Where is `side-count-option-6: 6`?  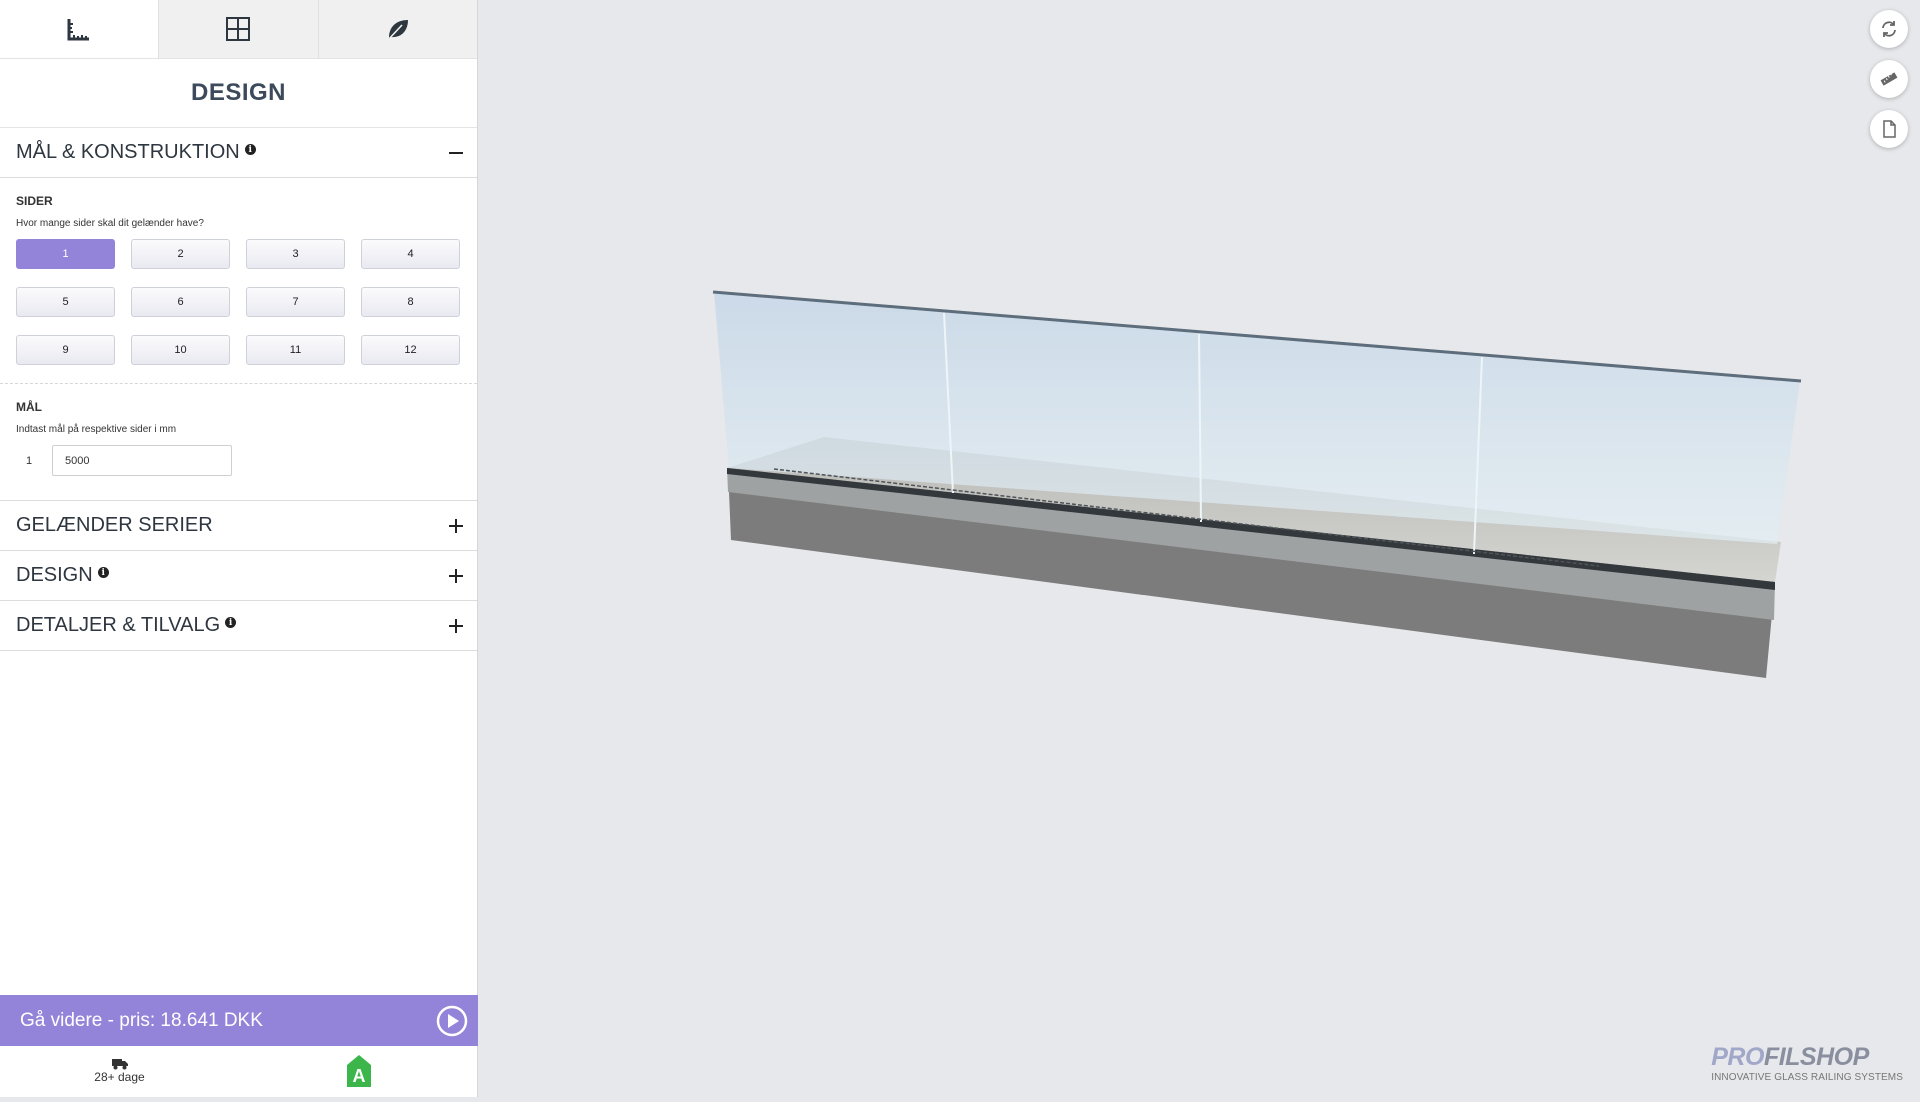
side-count-option-6: 6 is located at coordinates (180, 302).